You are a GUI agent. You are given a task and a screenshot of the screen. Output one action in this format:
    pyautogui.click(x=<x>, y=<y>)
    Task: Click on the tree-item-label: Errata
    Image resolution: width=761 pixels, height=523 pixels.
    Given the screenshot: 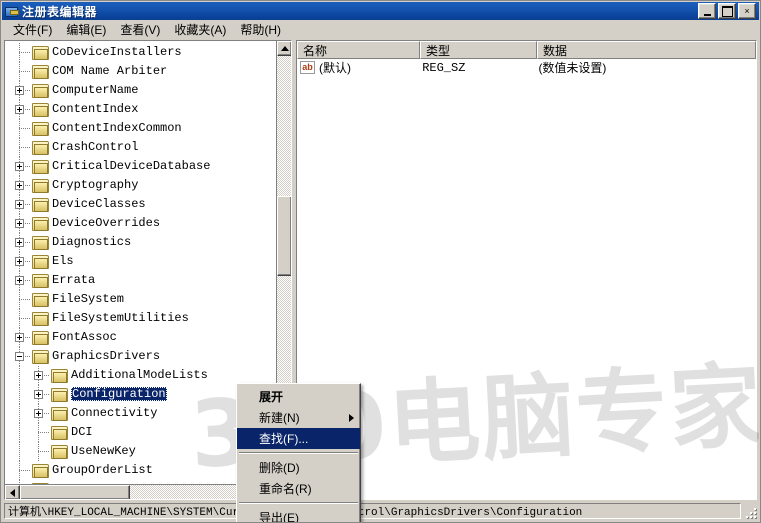 What is the action you would take?
    pyautogui.click(x=74, y=280)
    